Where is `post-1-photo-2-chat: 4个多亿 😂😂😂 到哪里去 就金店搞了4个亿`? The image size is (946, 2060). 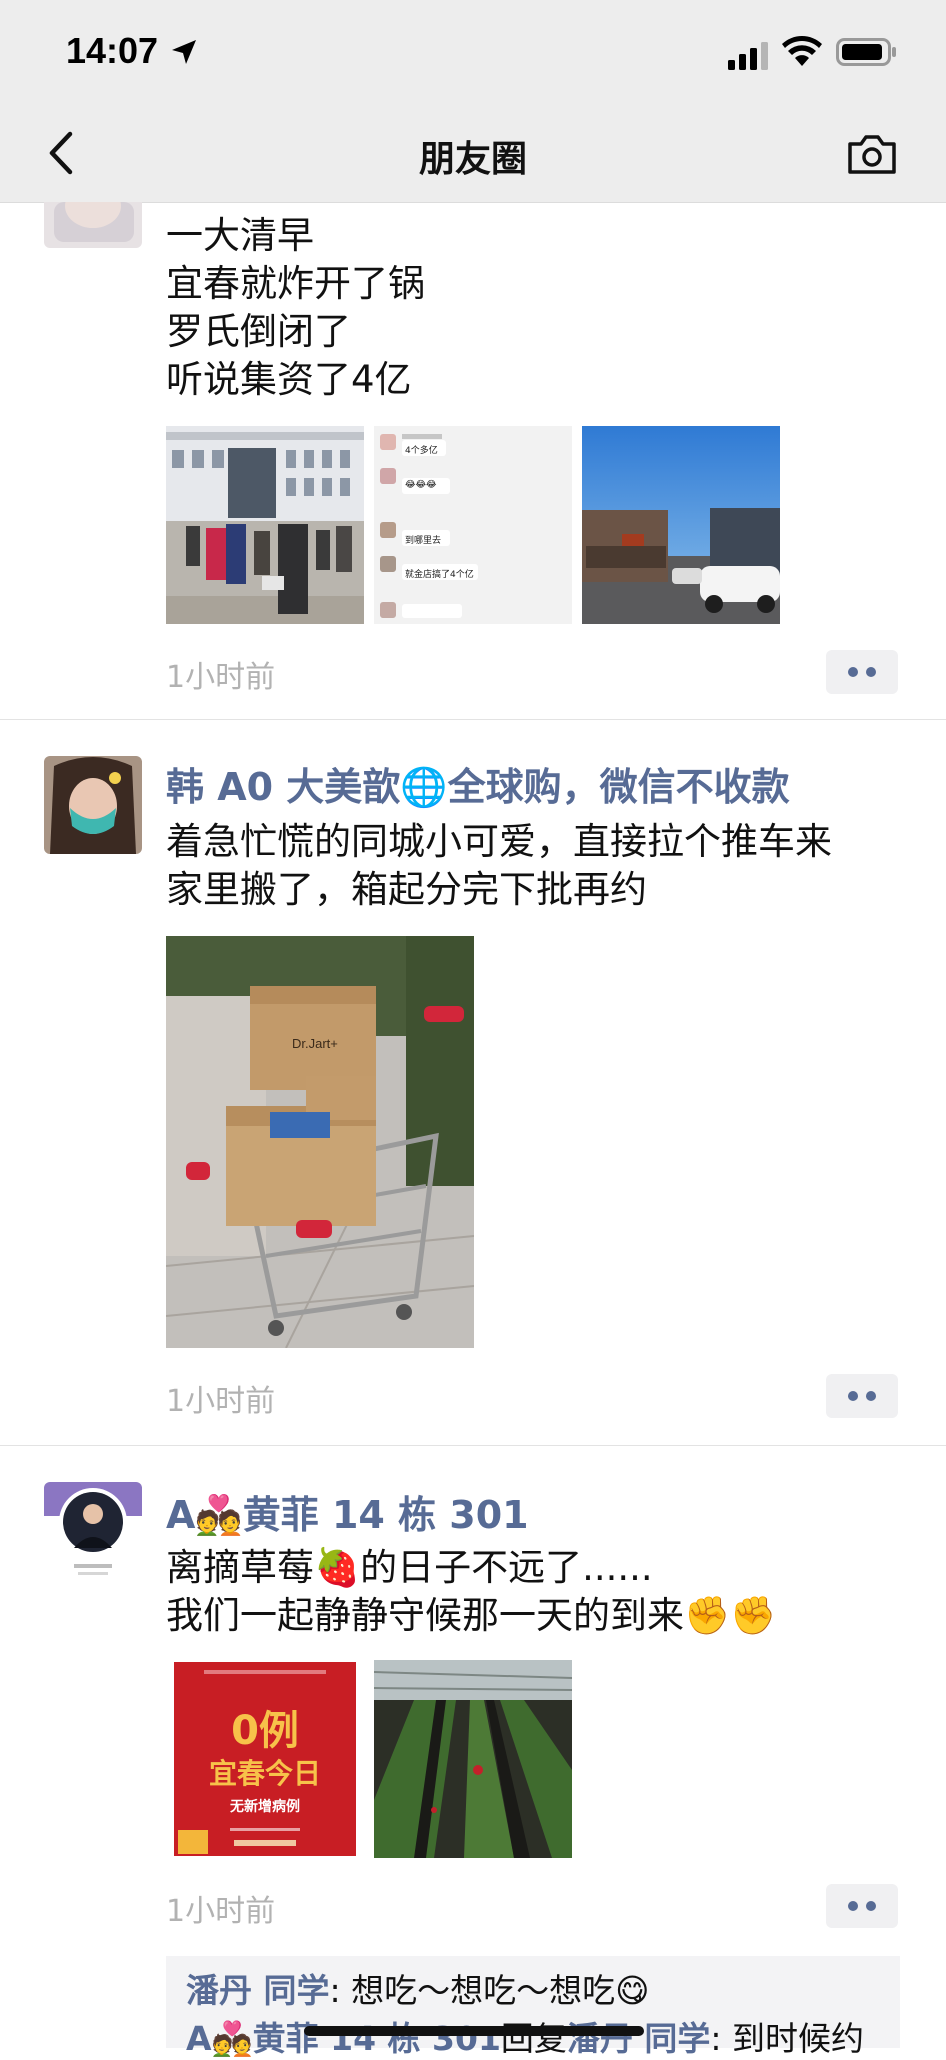 post-1-photo-2-chat: 4个多亿 😂😂😂 到哪里去 就金店搞了4个亿 is located at coordinates (473, 525).